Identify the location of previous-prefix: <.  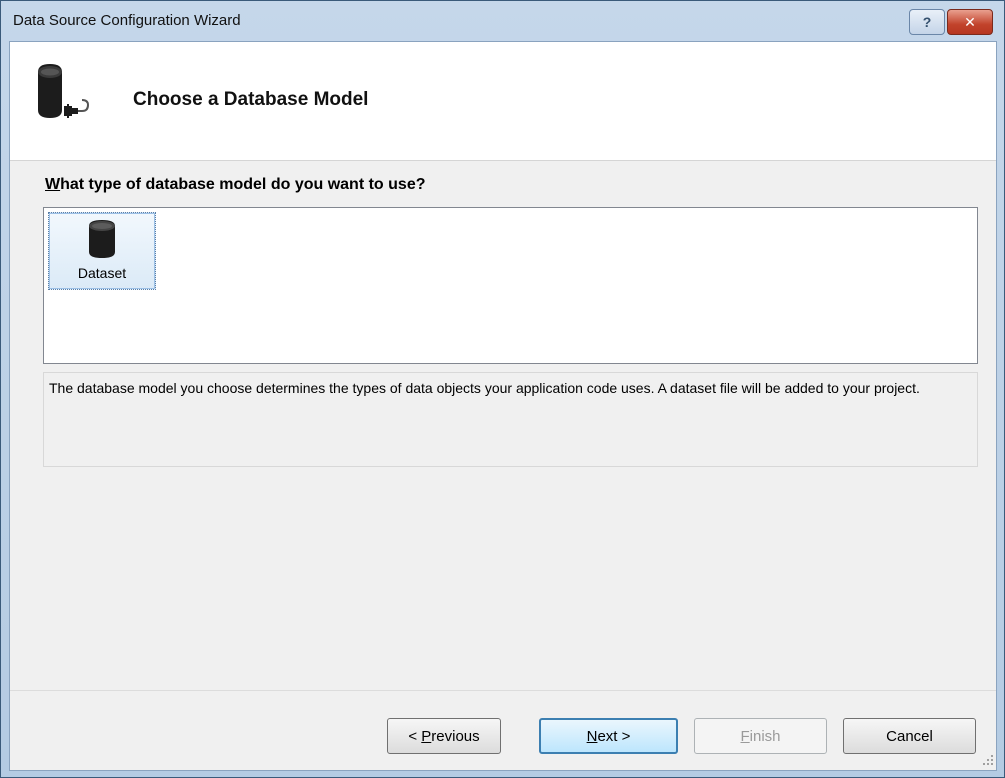
(415, 736).